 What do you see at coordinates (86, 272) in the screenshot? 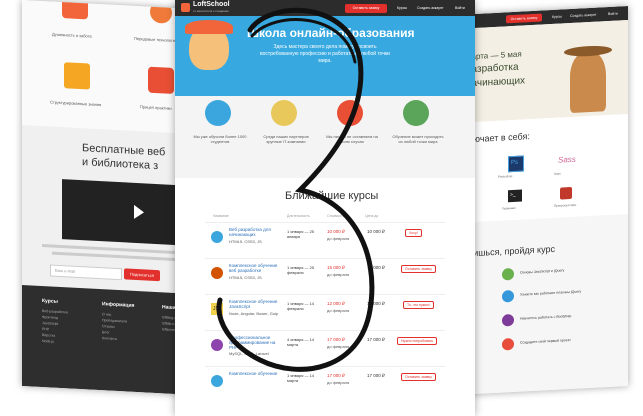
I see `email-input: Ваш e-mail` at bounding box center [86, 272].